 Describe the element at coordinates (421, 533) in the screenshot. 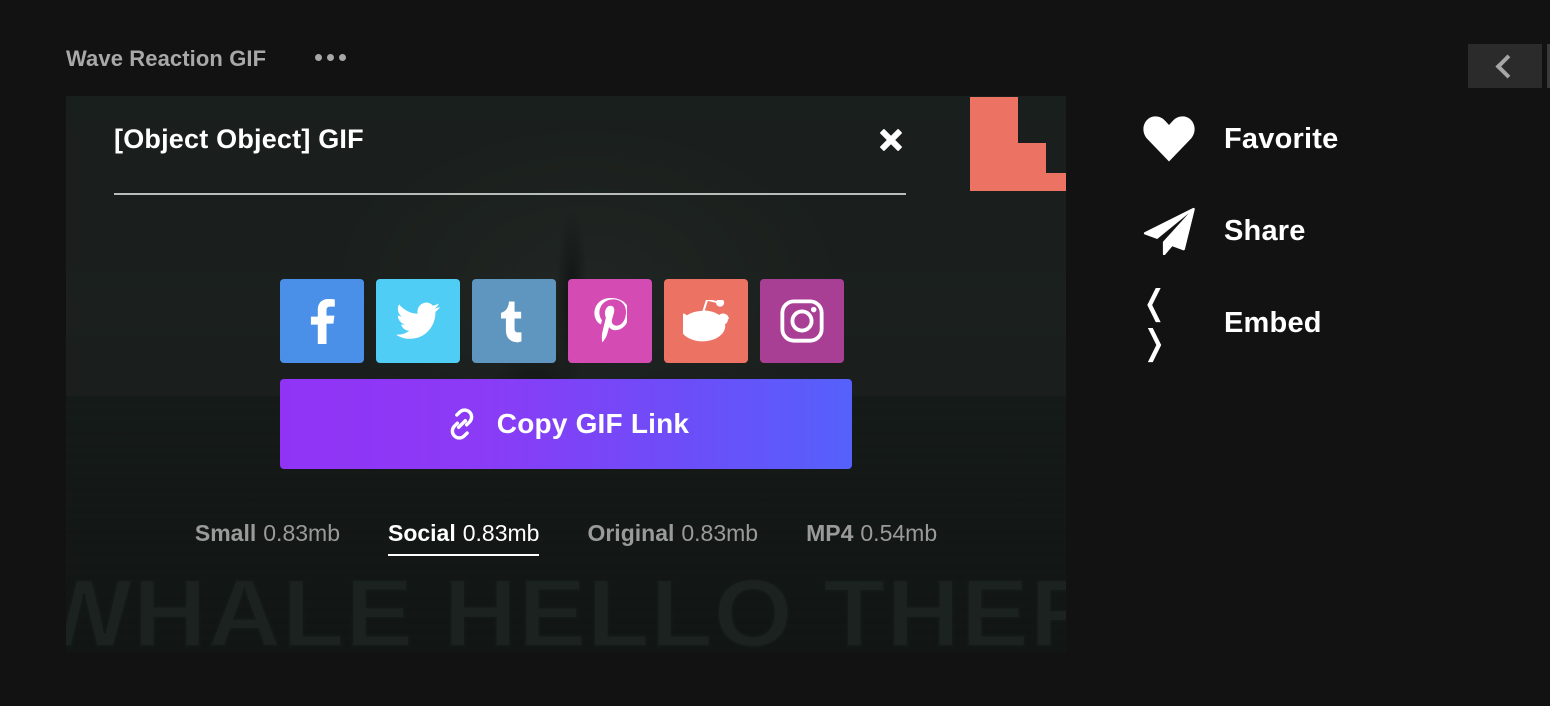

I see `size-option-name: Social` at that location.